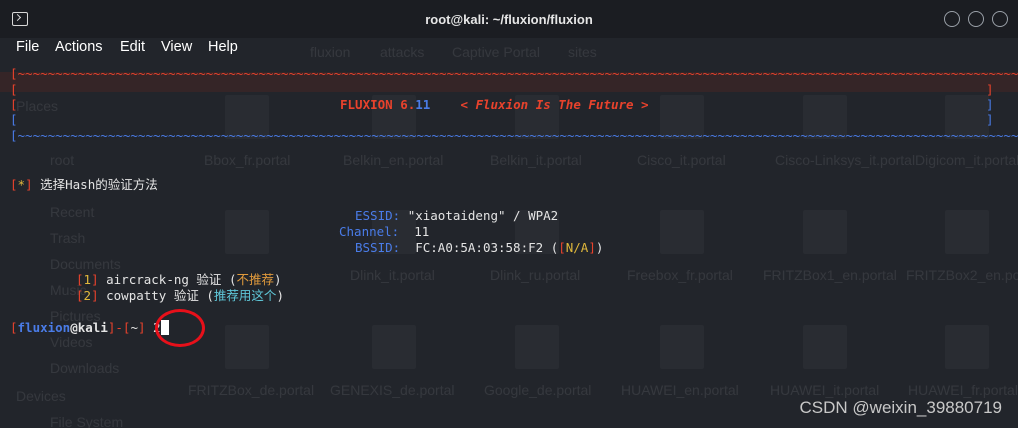 The height and width of the screenshot is (428, 1018). I want to click on bssid-value: FC:A0:5A:03:58:F2, so click(479, 247).